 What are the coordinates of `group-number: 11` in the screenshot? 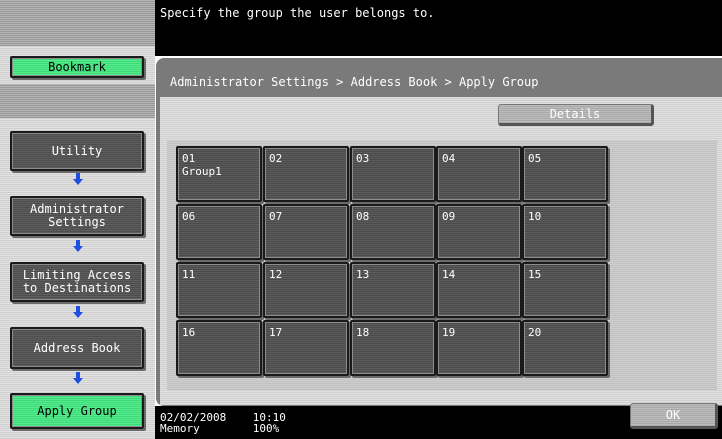 It's located at (189, 274).